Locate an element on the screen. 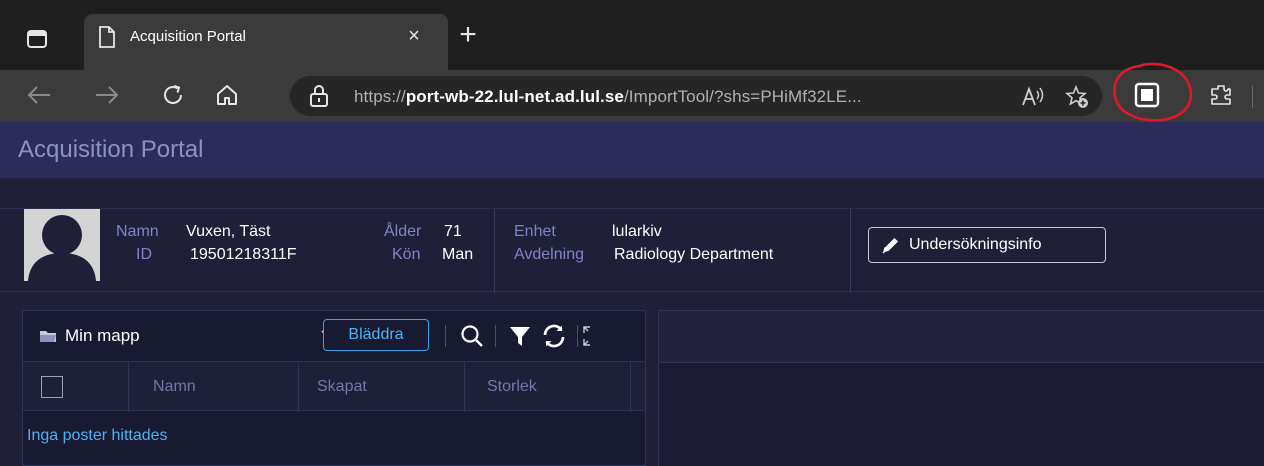  lock-icon is located at coordinates (319, 96).